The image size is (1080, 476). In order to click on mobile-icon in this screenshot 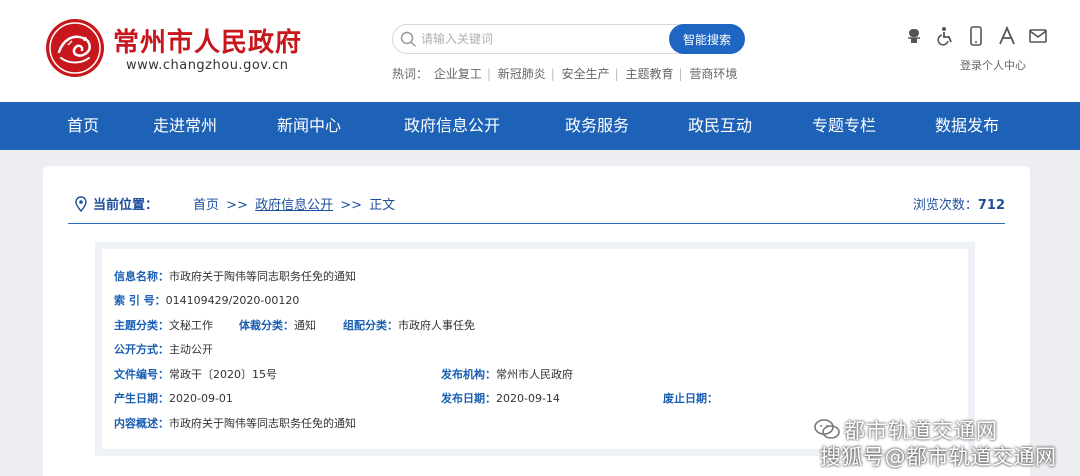, I will do `click(976, 36)`.